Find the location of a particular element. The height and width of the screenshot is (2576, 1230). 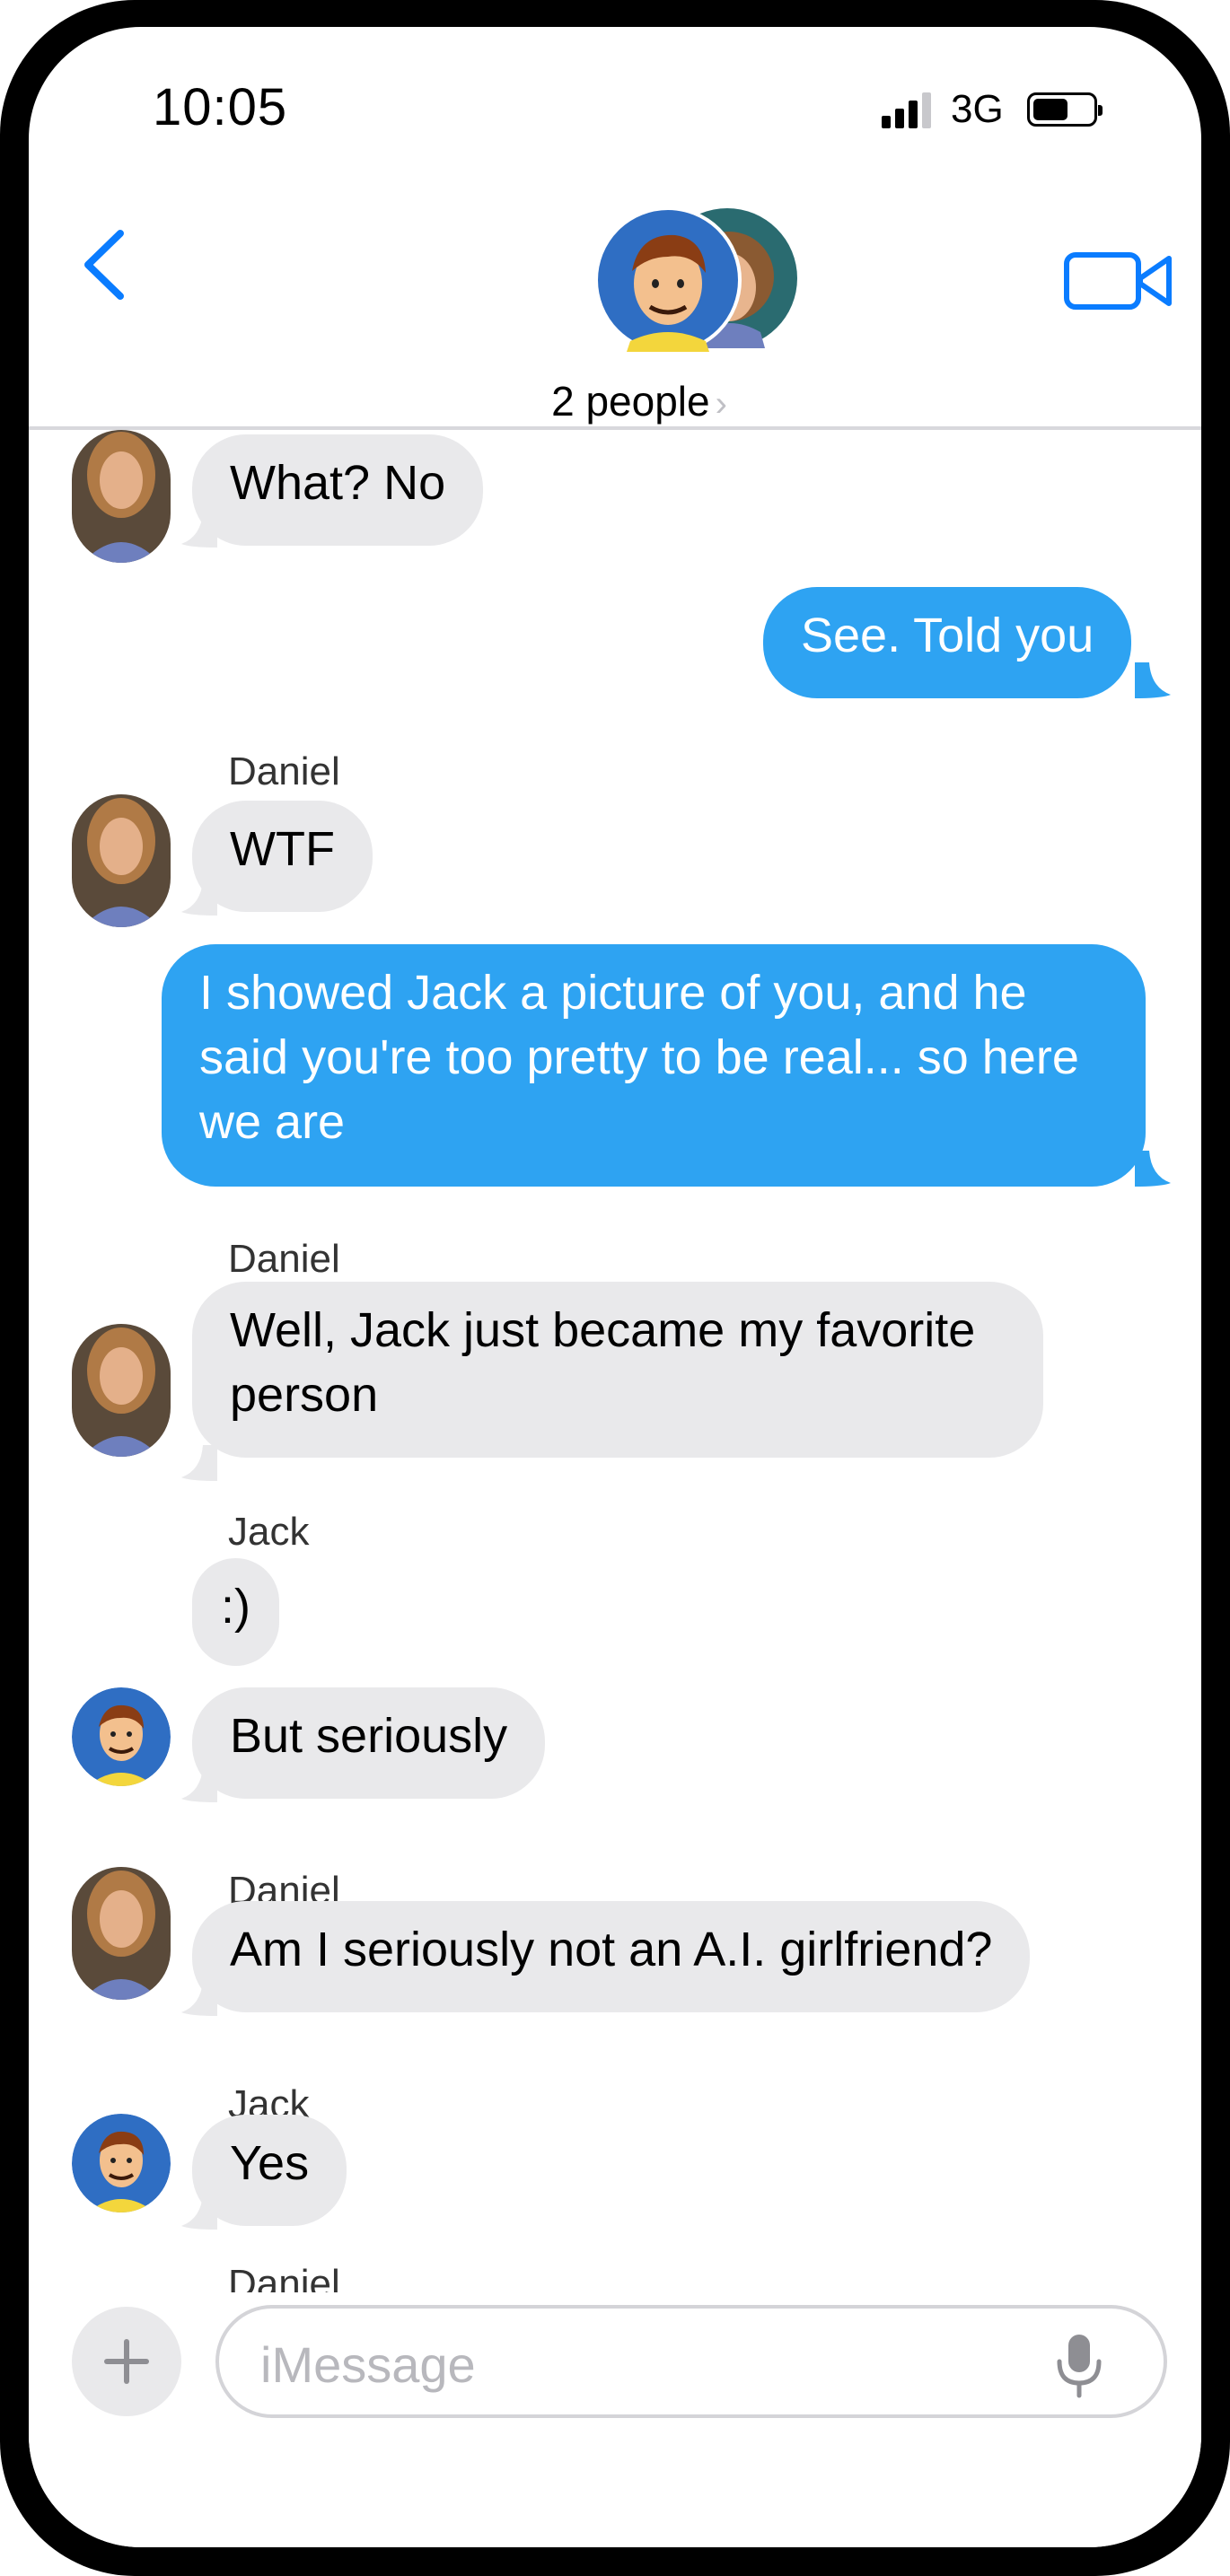

message-text-line: Well, Jack just became my favorite is located at coordinates (603, 1330).